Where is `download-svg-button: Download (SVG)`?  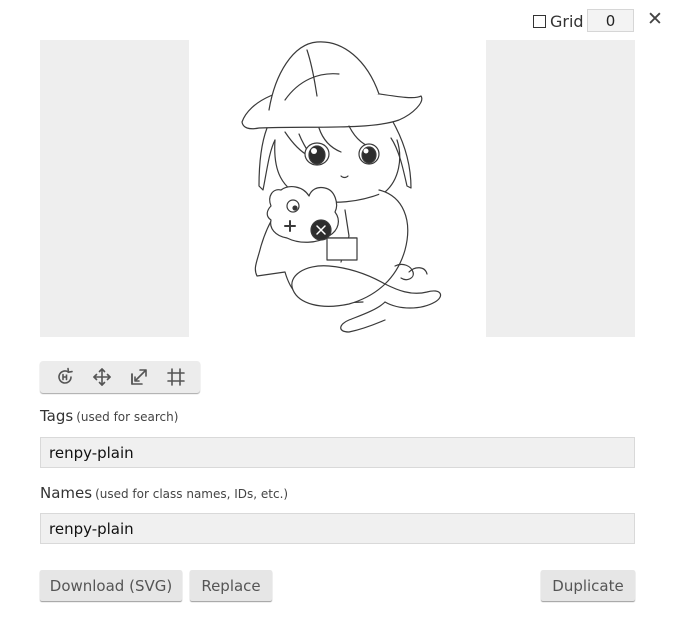 download-svg-button: Download (SVG) is located at coordinates (111, 585).